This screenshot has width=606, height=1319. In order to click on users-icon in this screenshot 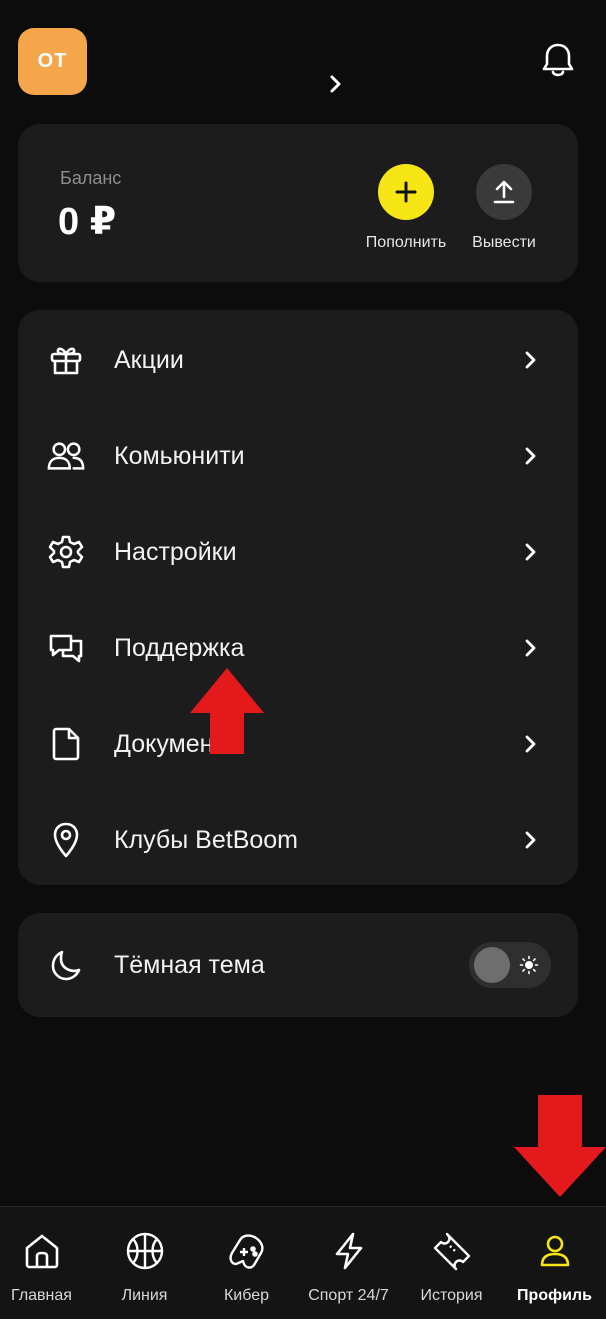, I will do `click(66, 456)`.